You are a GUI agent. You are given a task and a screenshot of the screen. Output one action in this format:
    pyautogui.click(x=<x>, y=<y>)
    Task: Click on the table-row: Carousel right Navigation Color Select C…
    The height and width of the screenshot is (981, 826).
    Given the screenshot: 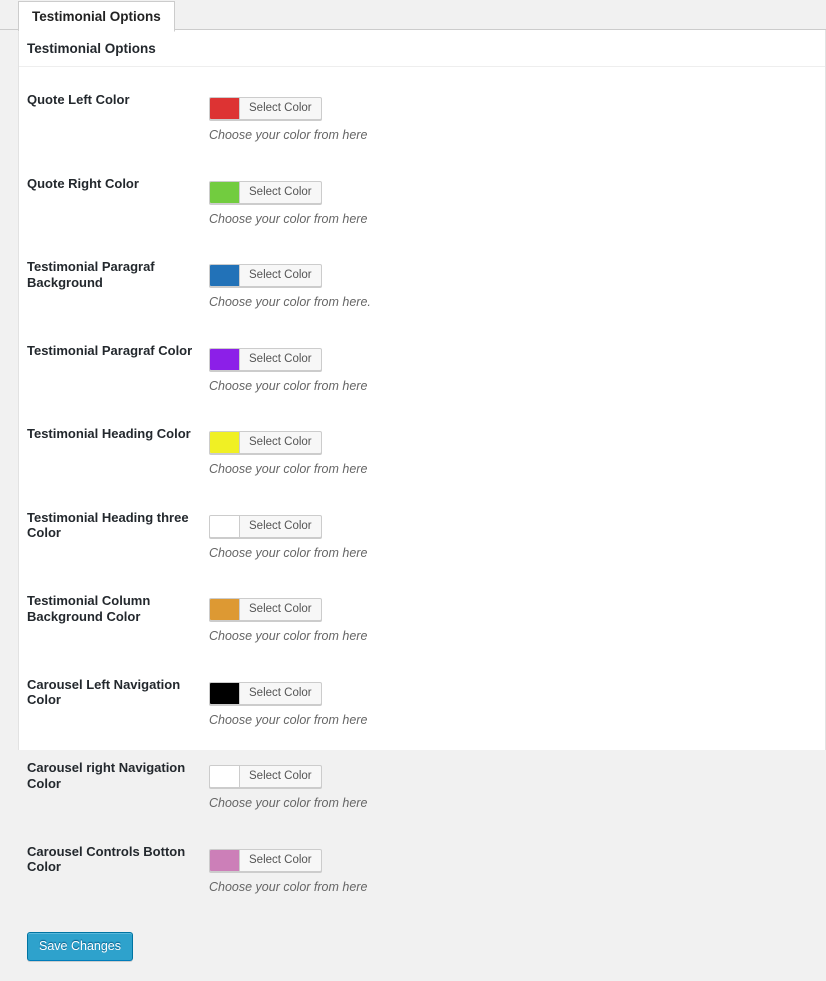 What is the action you would take?
    pyautogui.click(x=422, y=785)
    